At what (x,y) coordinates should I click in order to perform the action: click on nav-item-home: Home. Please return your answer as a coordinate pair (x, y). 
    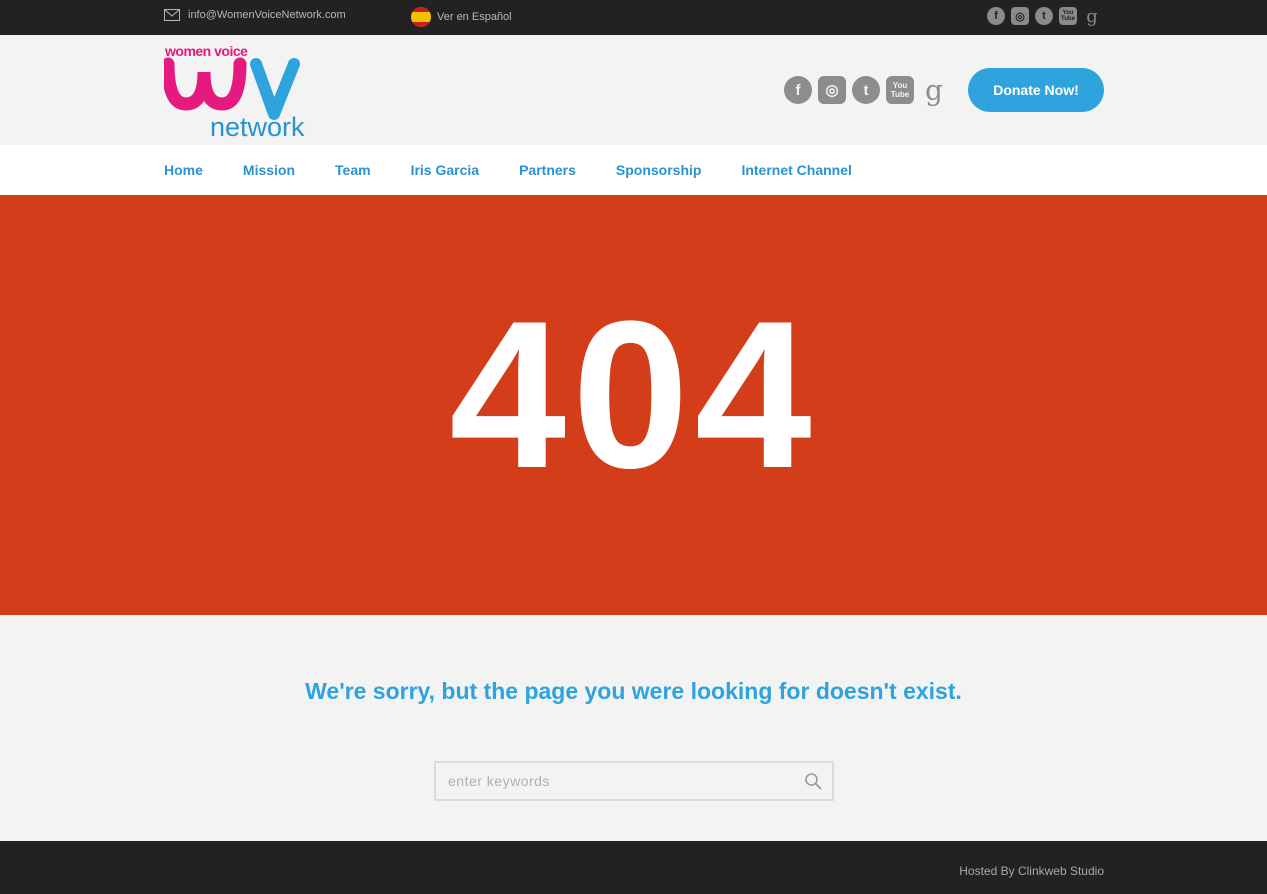
    Looking at the image, I should click on (183, 170).